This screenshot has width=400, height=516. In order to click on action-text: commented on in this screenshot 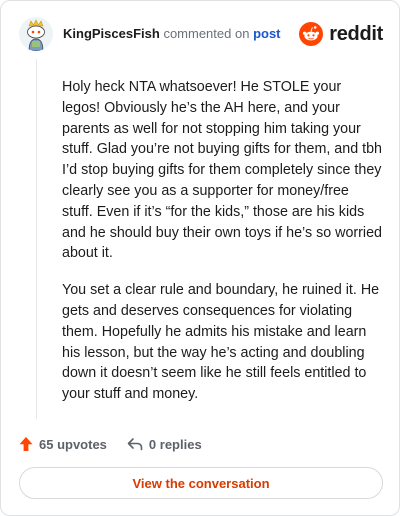, I will do `click(206, 33)`.